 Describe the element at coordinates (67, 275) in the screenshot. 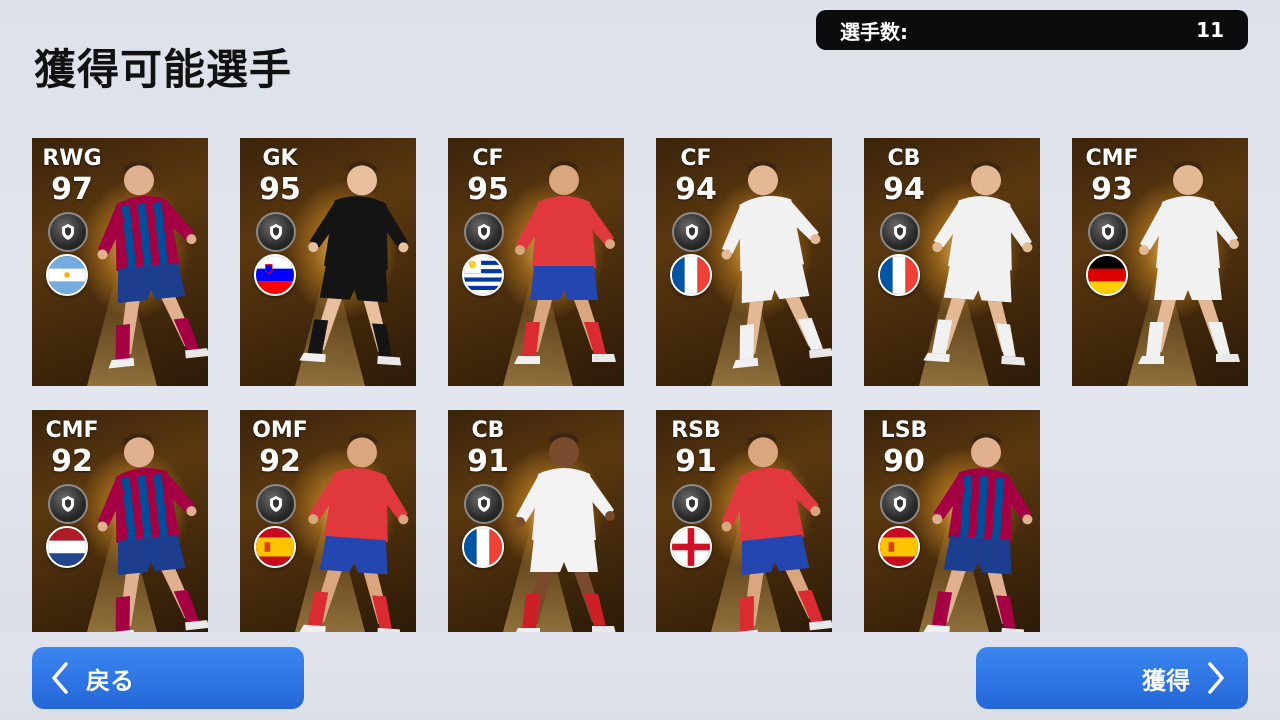

I see `argentina-flag-icon` at that location.